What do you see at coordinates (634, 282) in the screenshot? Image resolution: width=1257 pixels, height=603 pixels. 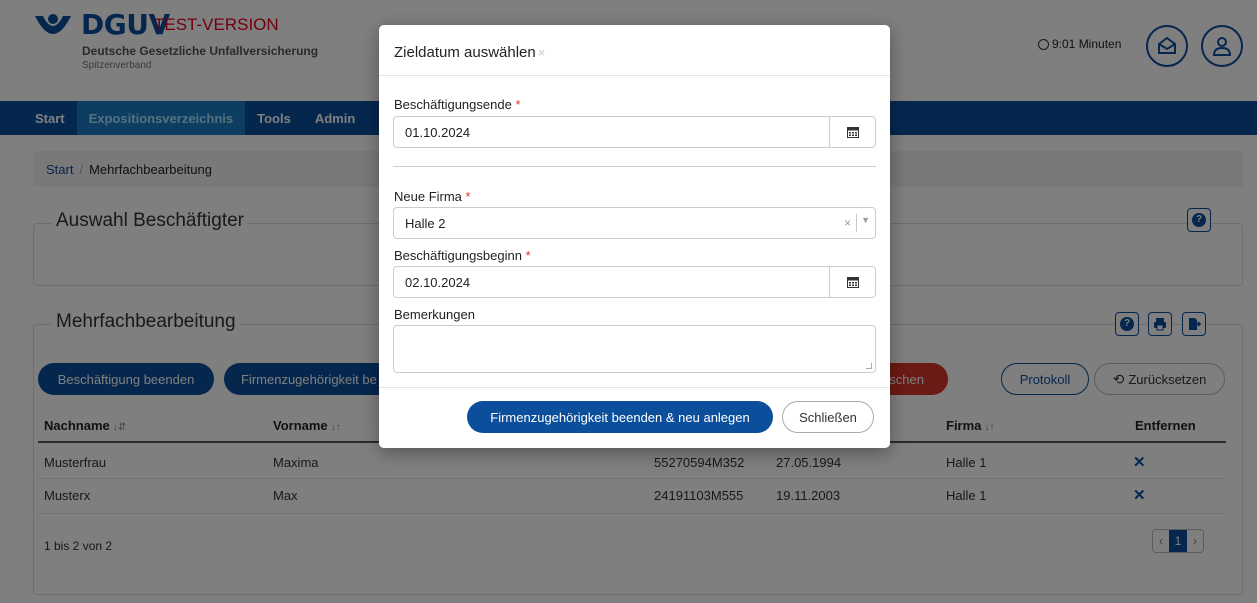 I see `start-date-input: 02.10.2024` at bounding box center [634, 282].